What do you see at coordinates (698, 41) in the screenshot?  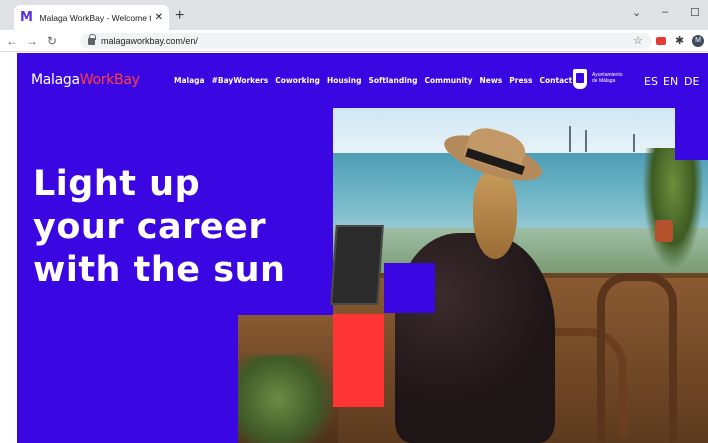 I see `profile-avatar: M` at bounding box center [698, 41].